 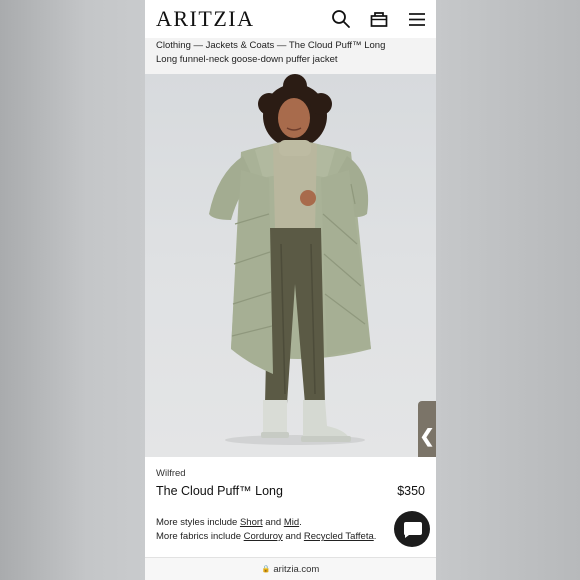 What do you see at coordinates (198, 522) in the screenshot?
I see `more-styles-prefix: More styles include` at bounding box center [198, 522].